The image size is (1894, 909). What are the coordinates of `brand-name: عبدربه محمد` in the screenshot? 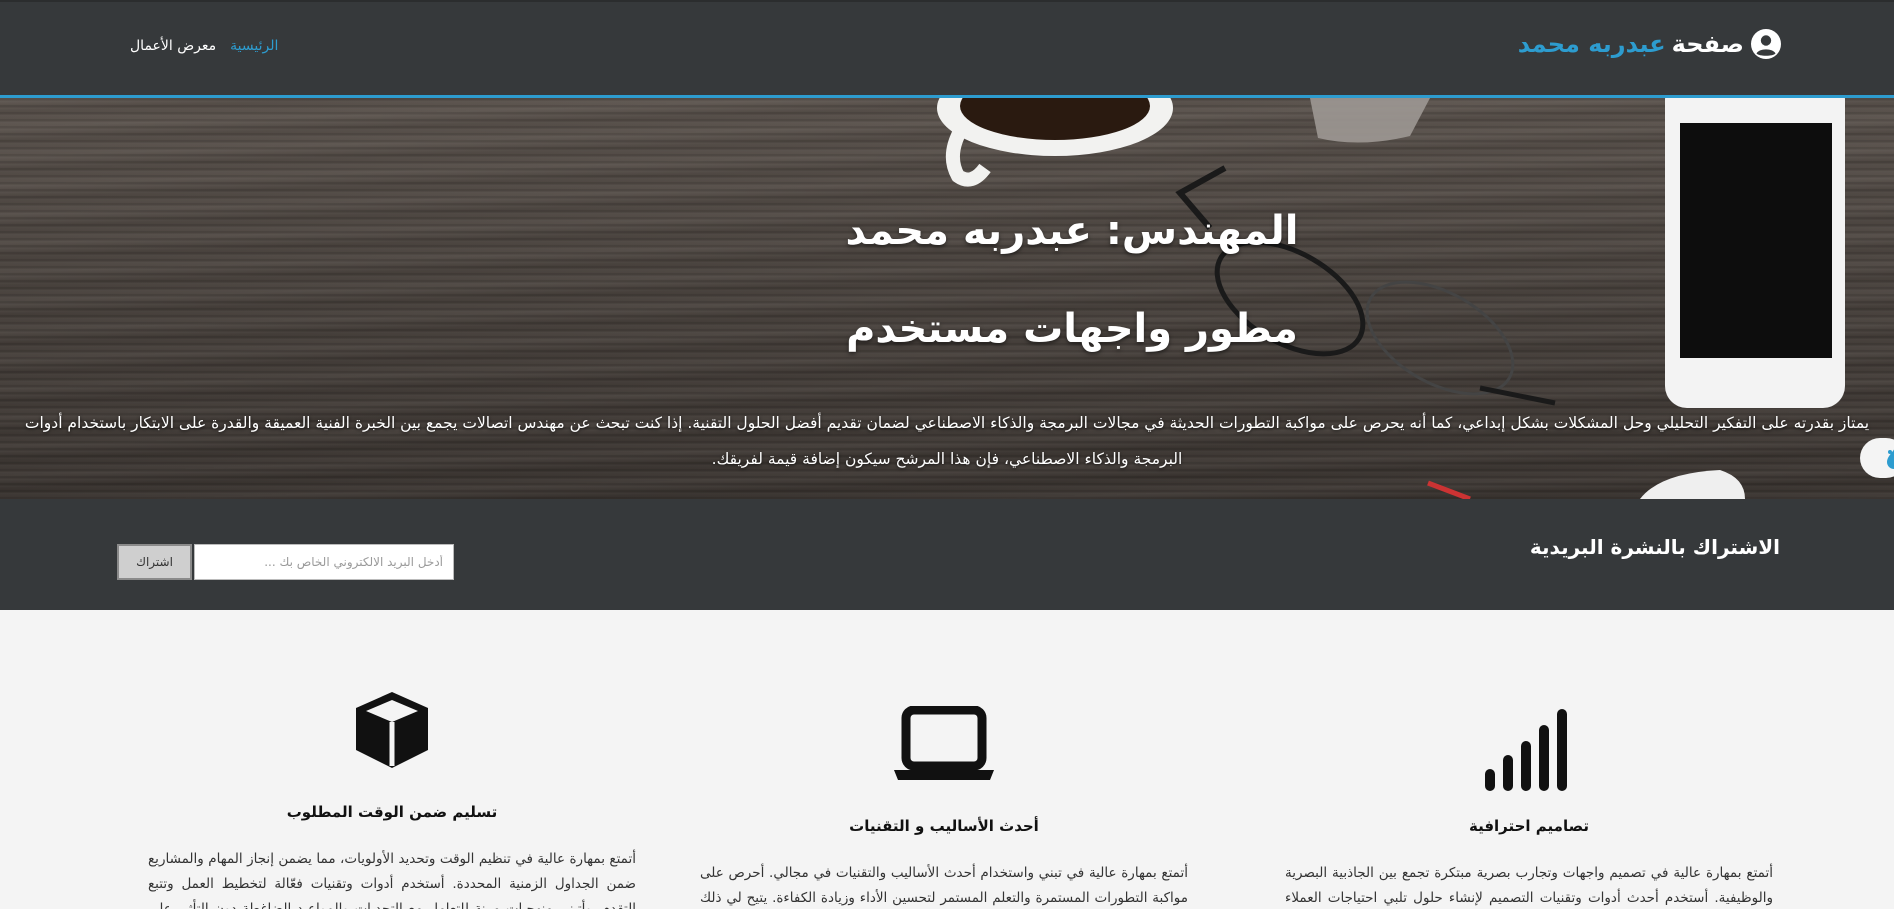 It's located at (1591, 44).